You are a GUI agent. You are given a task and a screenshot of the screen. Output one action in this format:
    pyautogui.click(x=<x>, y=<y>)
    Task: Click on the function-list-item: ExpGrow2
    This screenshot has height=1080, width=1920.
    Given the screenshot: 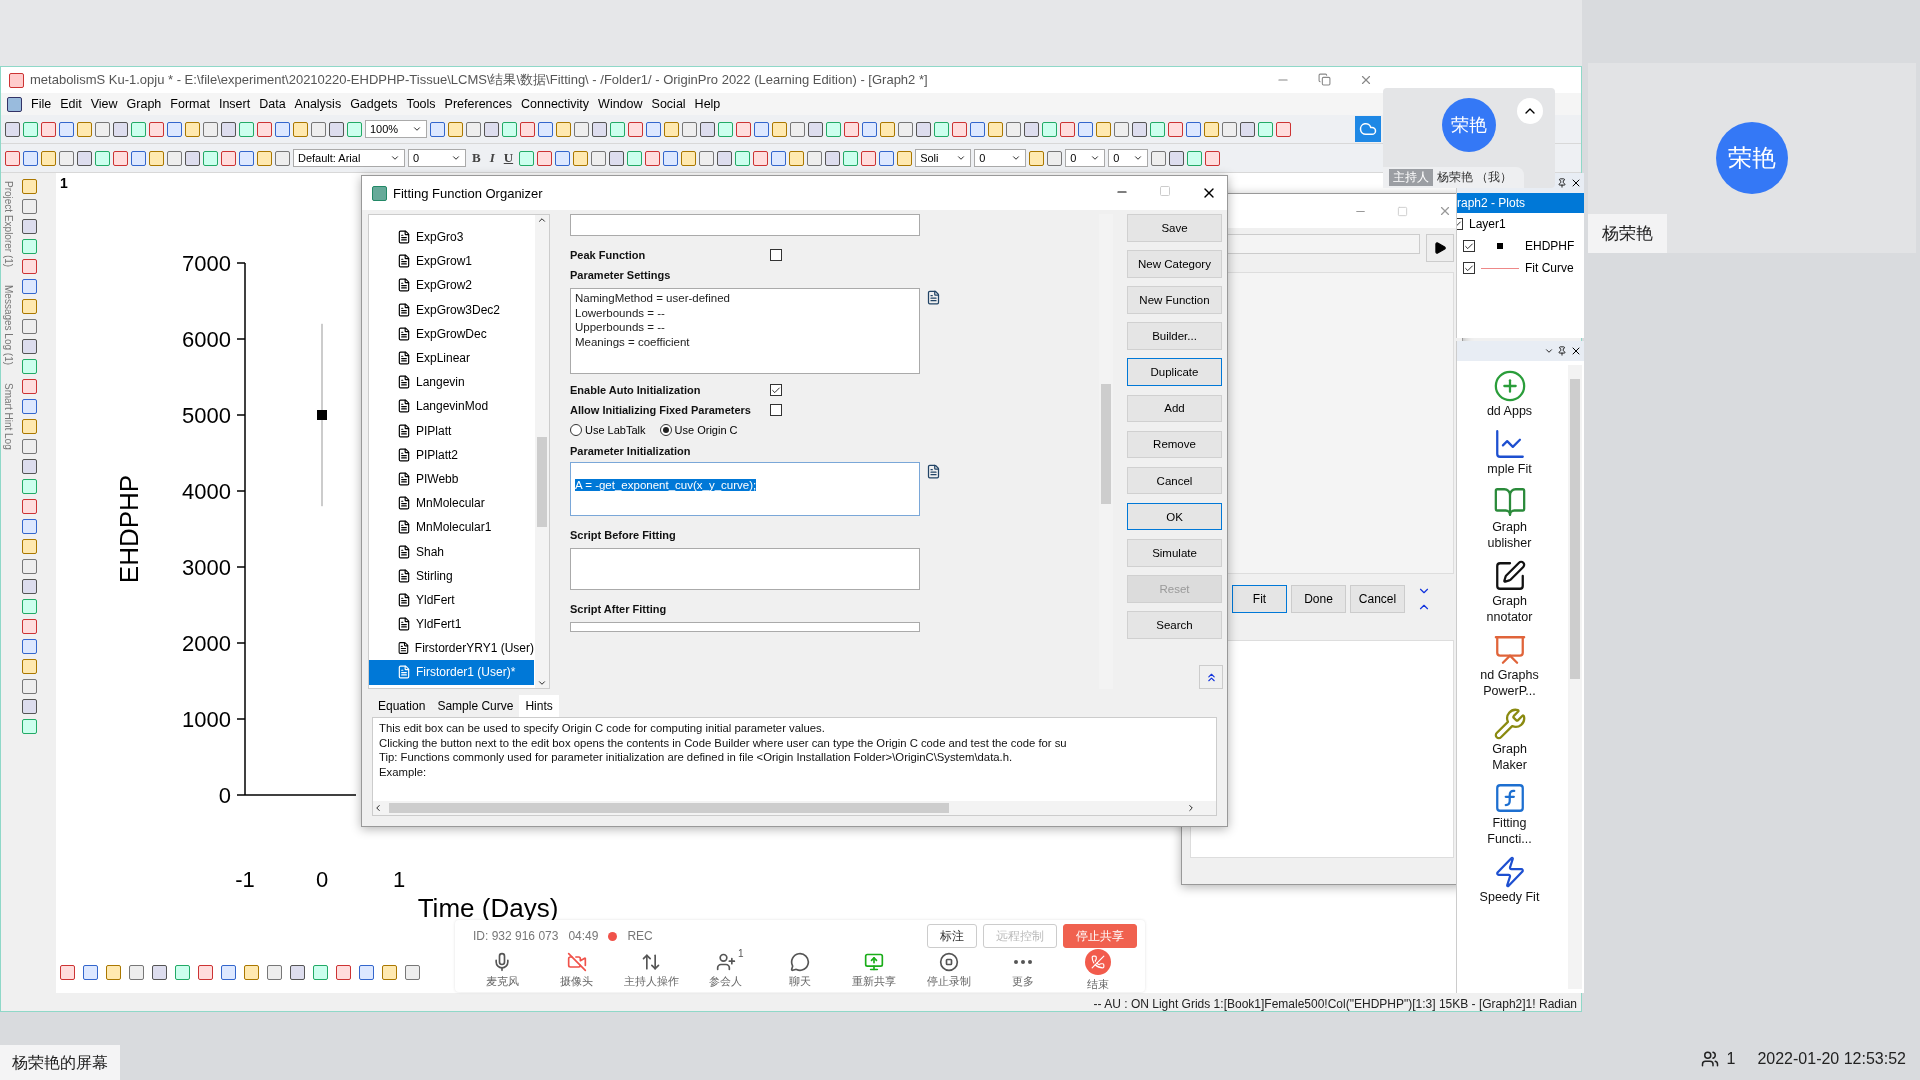 What is the action you would take?
    pyautogui.click(x=451, y=285)
    